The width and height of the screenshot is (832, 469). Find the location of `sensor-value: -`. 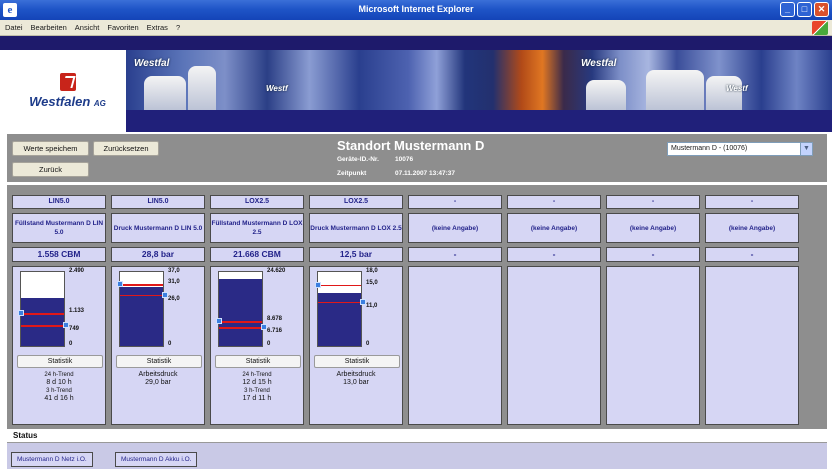

sensor-value: - is located at coordinates (554, 254).